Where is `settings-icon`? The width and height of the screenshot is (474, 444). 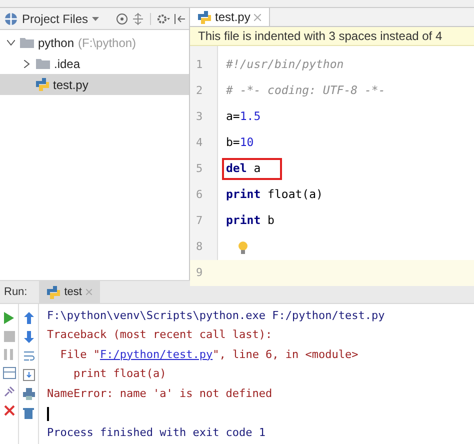 settings-icon is located at coordinates (163, 18).